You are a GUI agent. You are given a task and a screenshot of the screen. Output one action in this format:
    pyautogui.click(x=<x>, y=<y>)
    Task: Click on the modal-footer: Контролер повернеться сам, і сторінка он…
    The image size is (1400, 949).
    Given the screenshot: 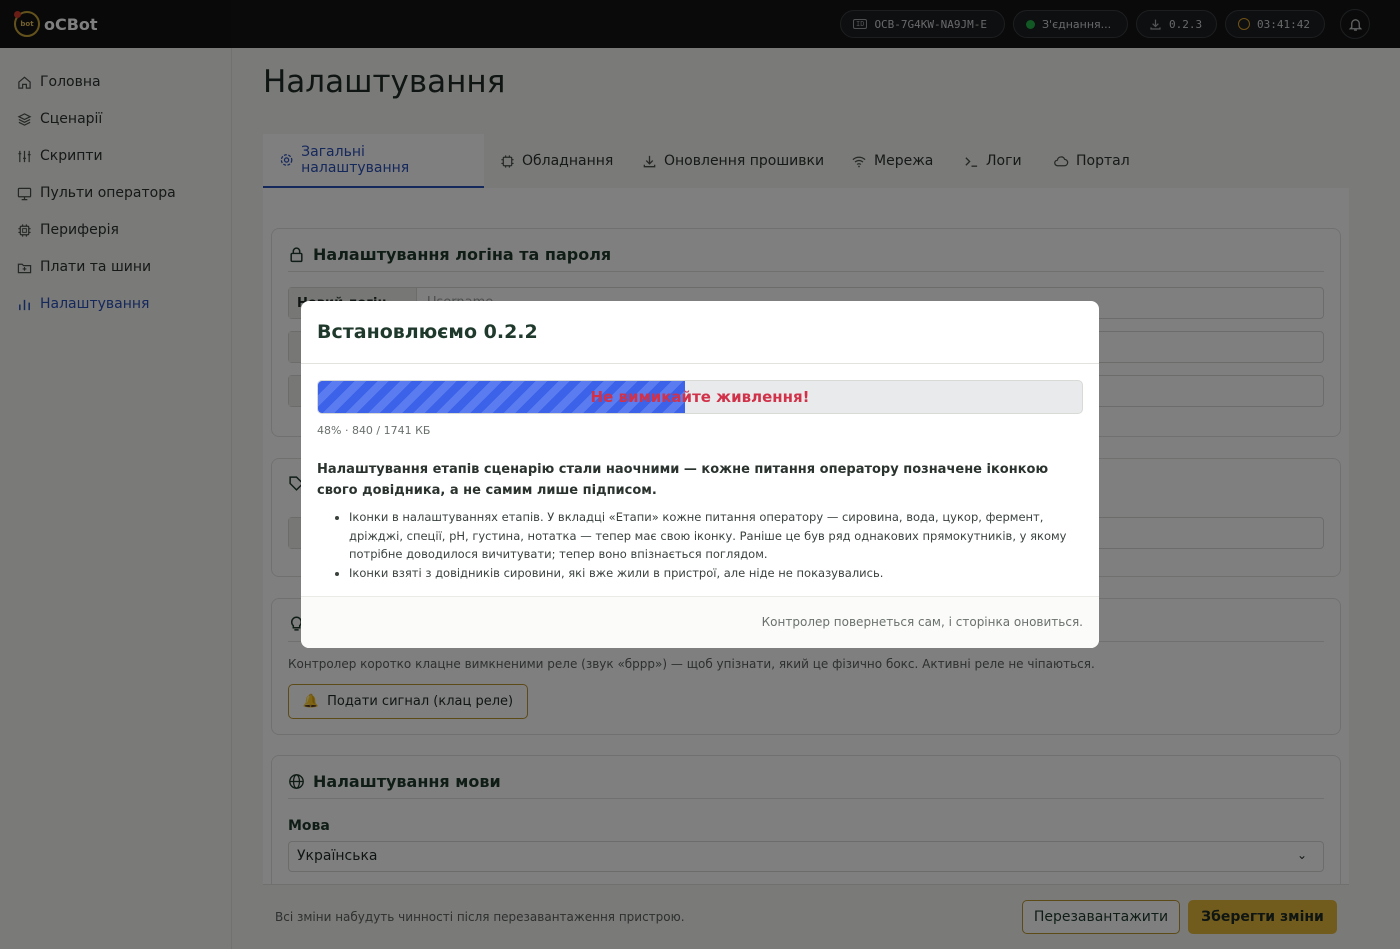 What is the action you would take?
    pyautogui.click(x=700, y=622)
    